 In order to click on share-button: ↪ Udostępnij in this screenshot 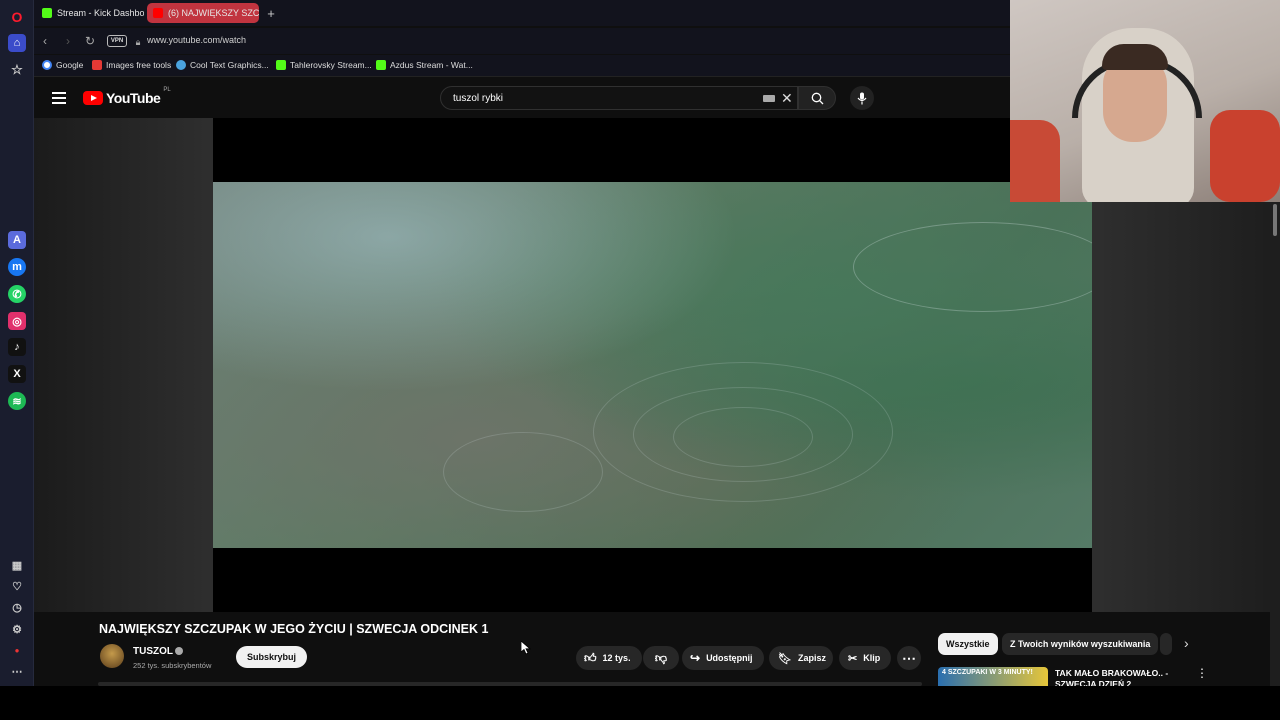, I will do `click(723, 658)`.